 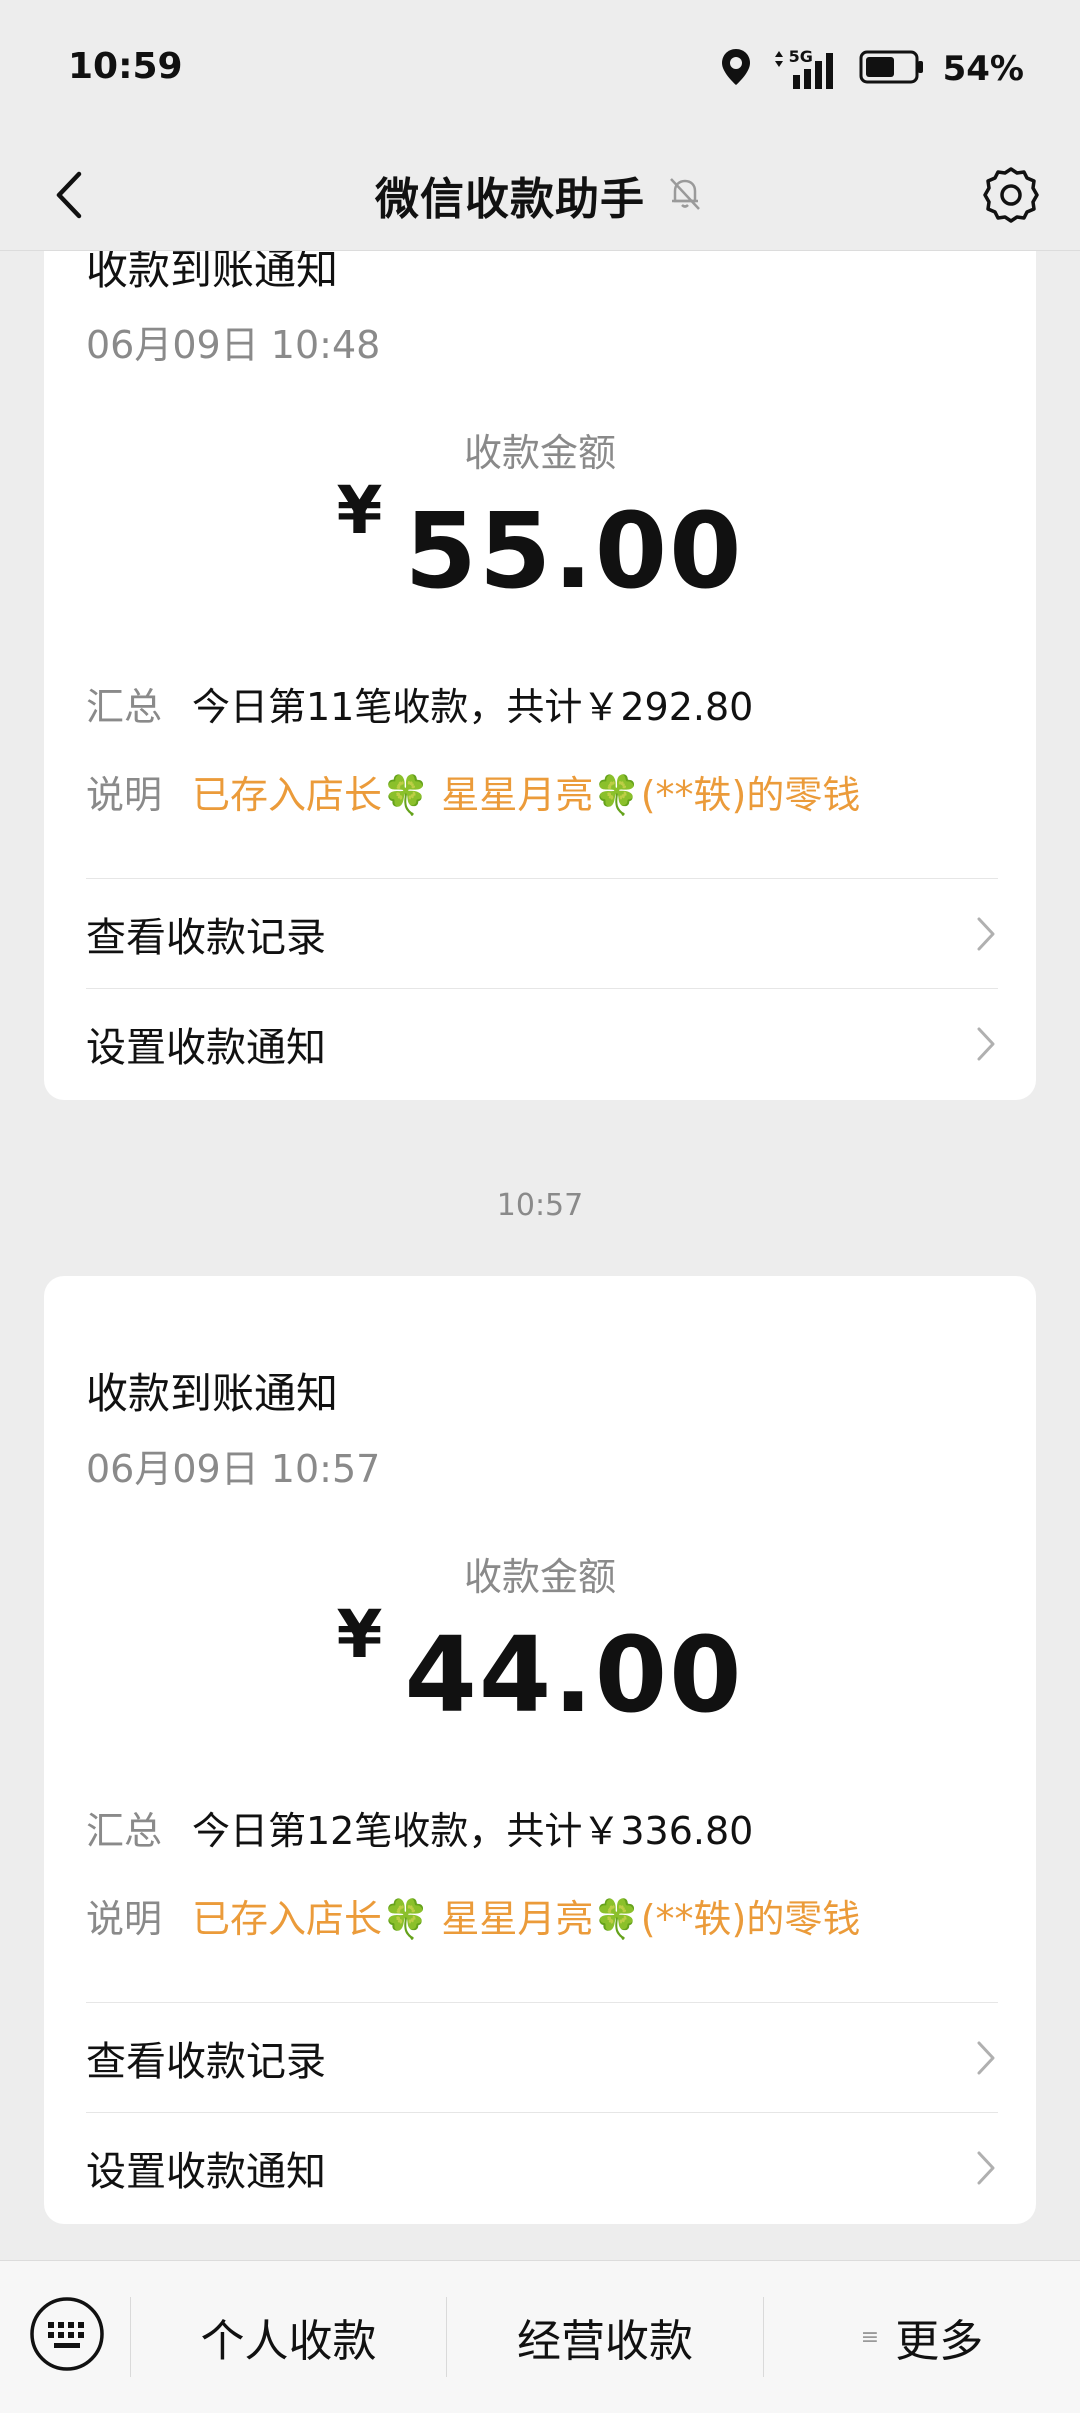 What do you see at coordinates (806, 69) in the screenshot?
I see `signal-icon: 5G` at bounding box center [806, 69].